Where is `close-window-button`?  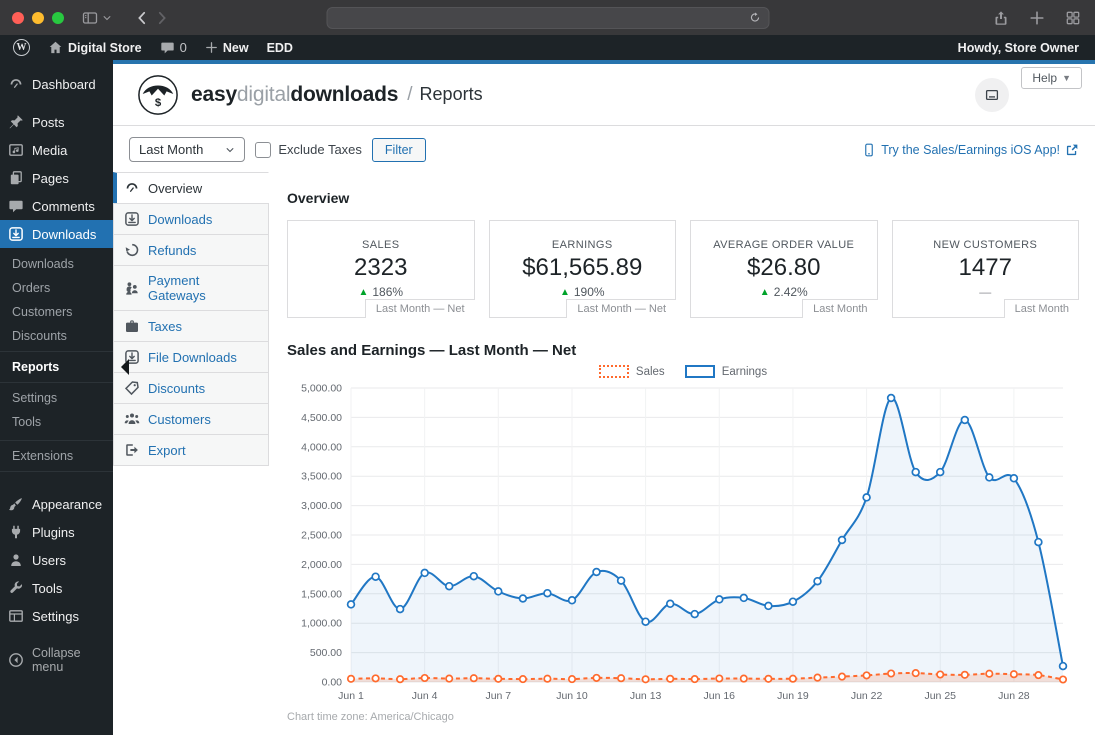 close-window-button is located at coordinates (18, 17).